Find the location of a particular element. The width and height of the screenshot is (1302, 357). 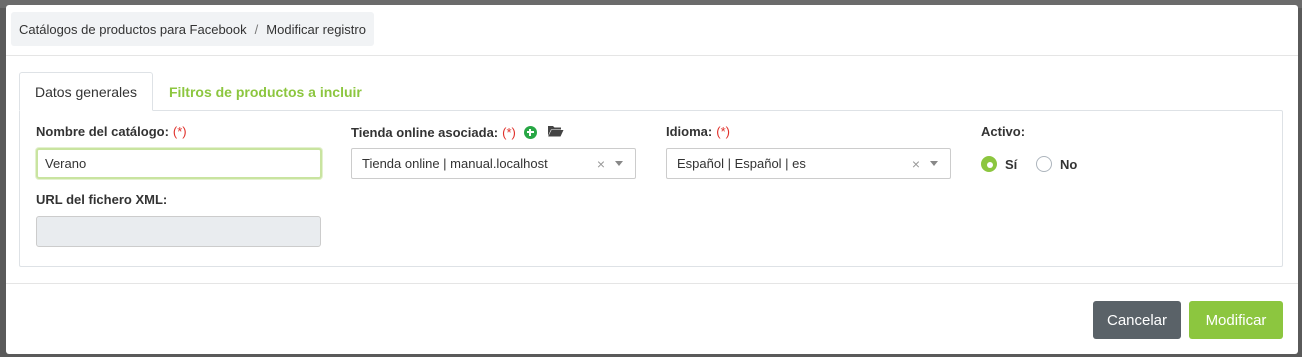

modify-button: Modificar is located at coordinates (1236, 320).